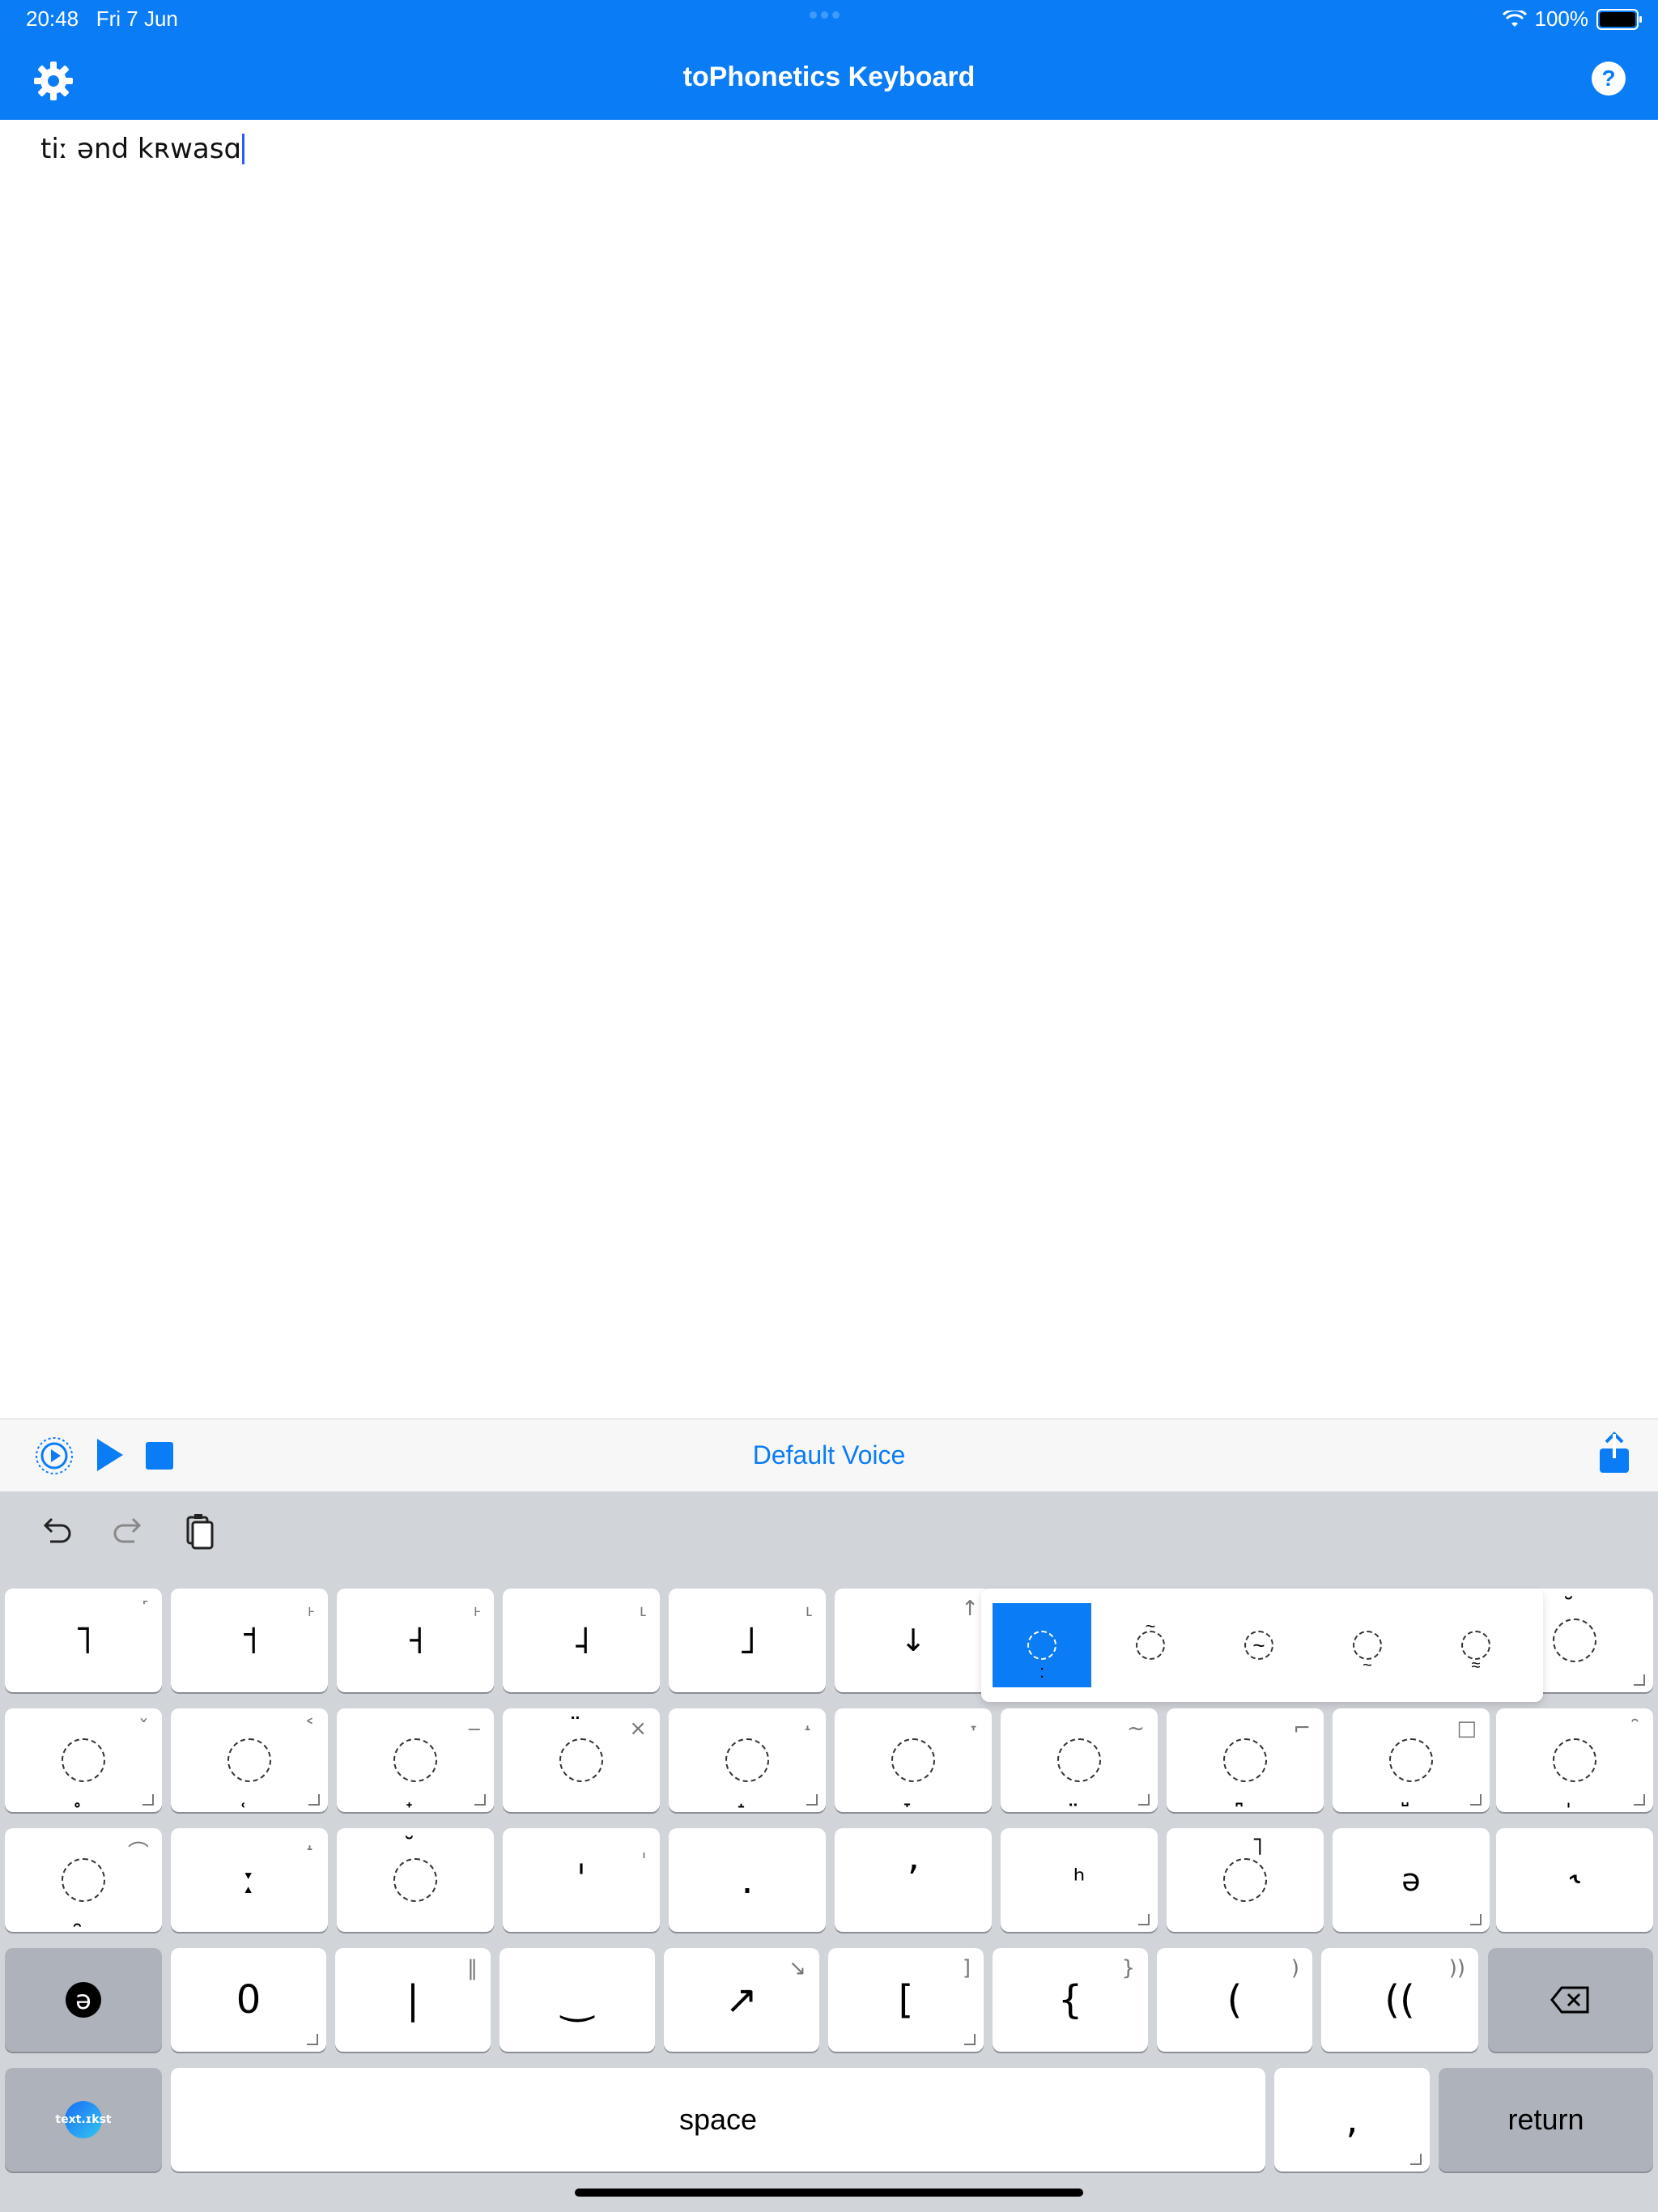 Image resolution: width=1658 pixels, height=2212 pixels. I want to click on key-syllable-break: ., so click(747, 1880).